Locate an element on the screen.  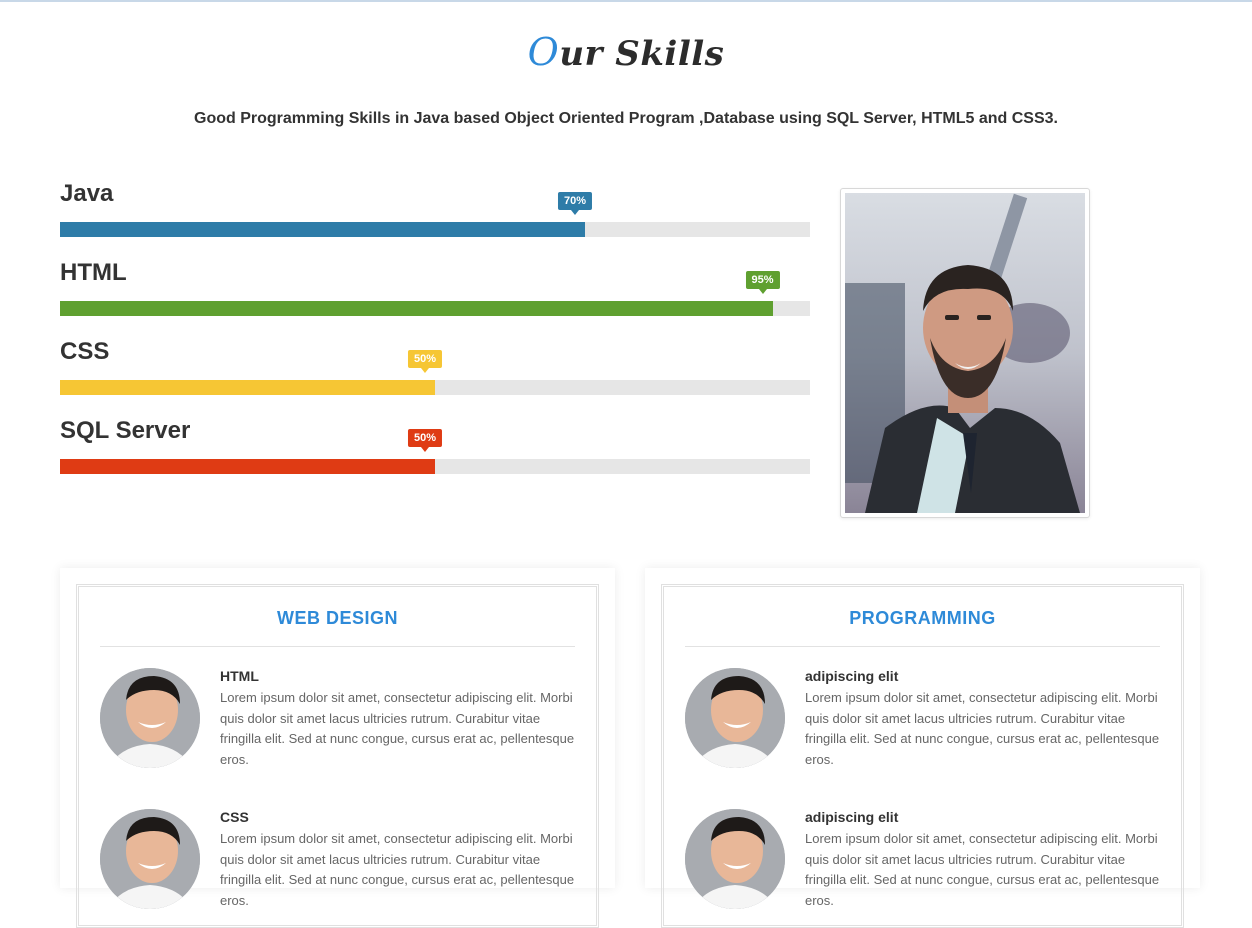
card-title: PROGRAMMING is located at coordinates (922, 618).